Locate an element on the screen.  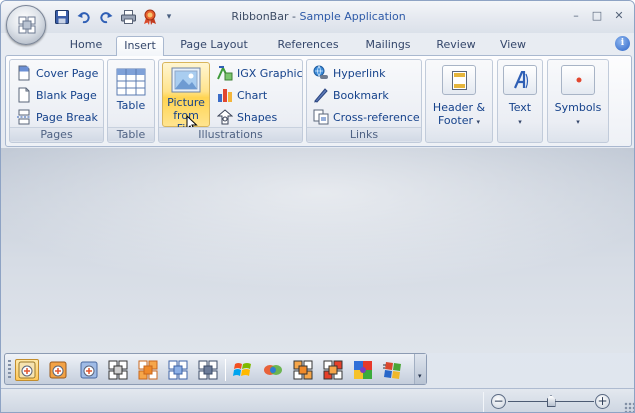
group-table-label: Table is located at coordinates (131, 134).